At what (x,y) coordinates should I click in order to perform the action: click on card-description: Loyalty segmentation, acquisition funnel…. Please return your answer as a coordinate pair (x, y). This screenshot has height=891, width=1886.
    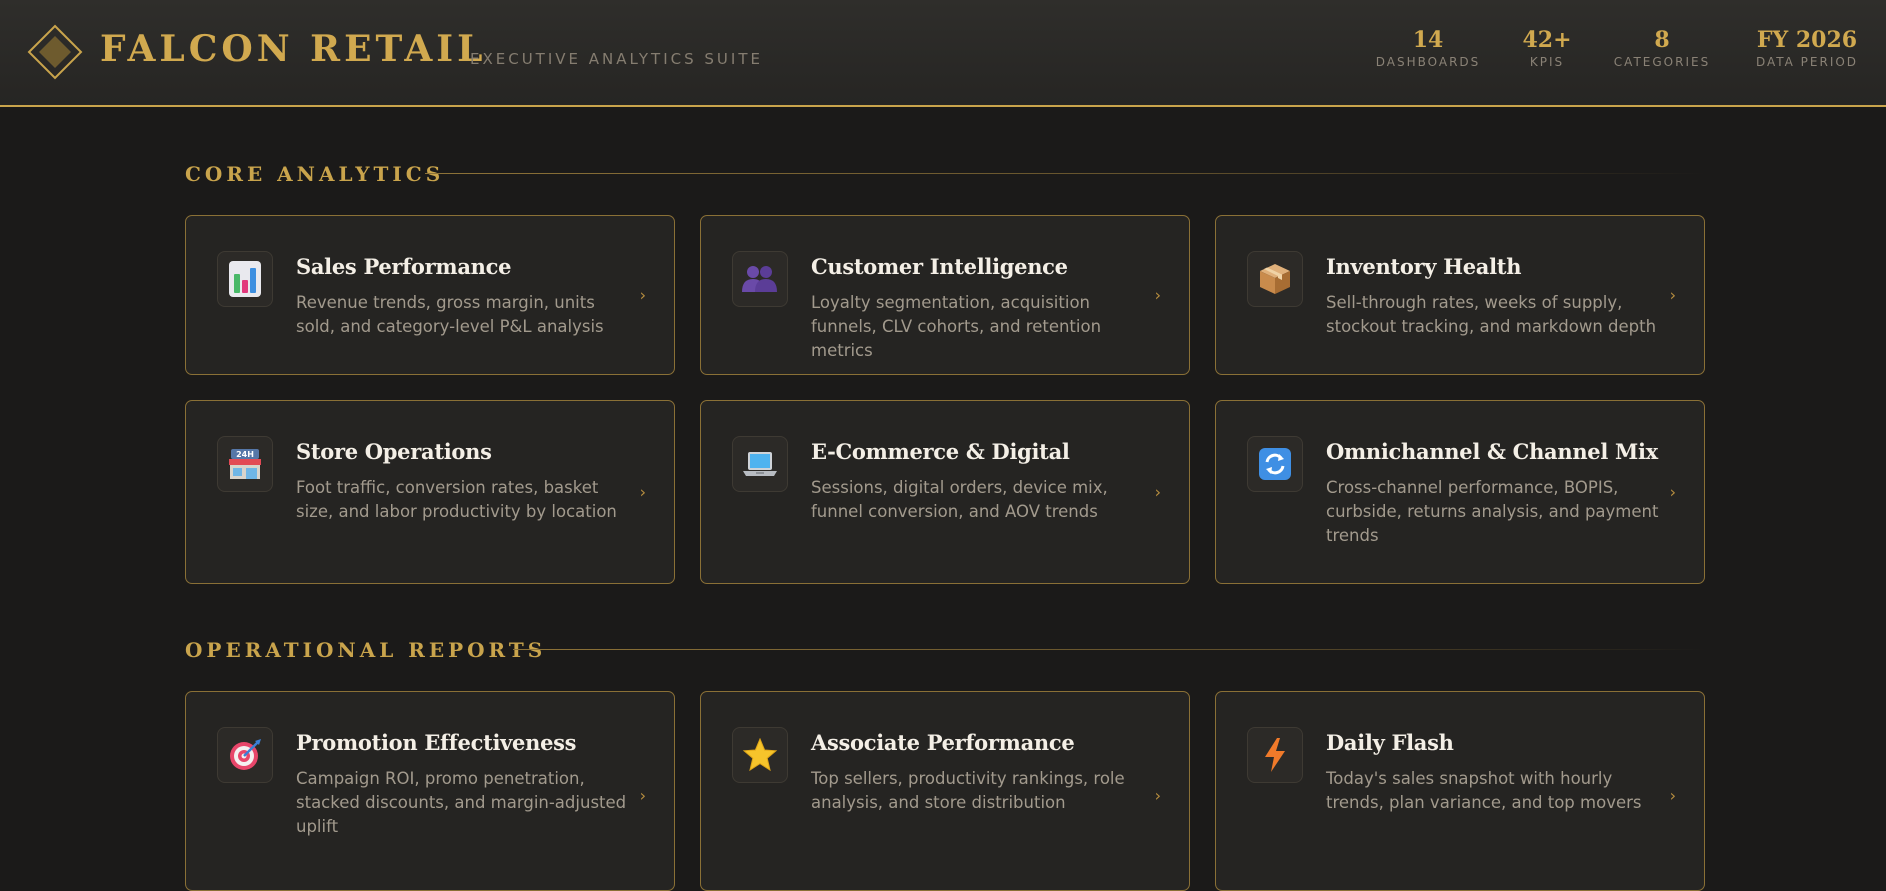
    Looking at the image, I should click on (956, 326).